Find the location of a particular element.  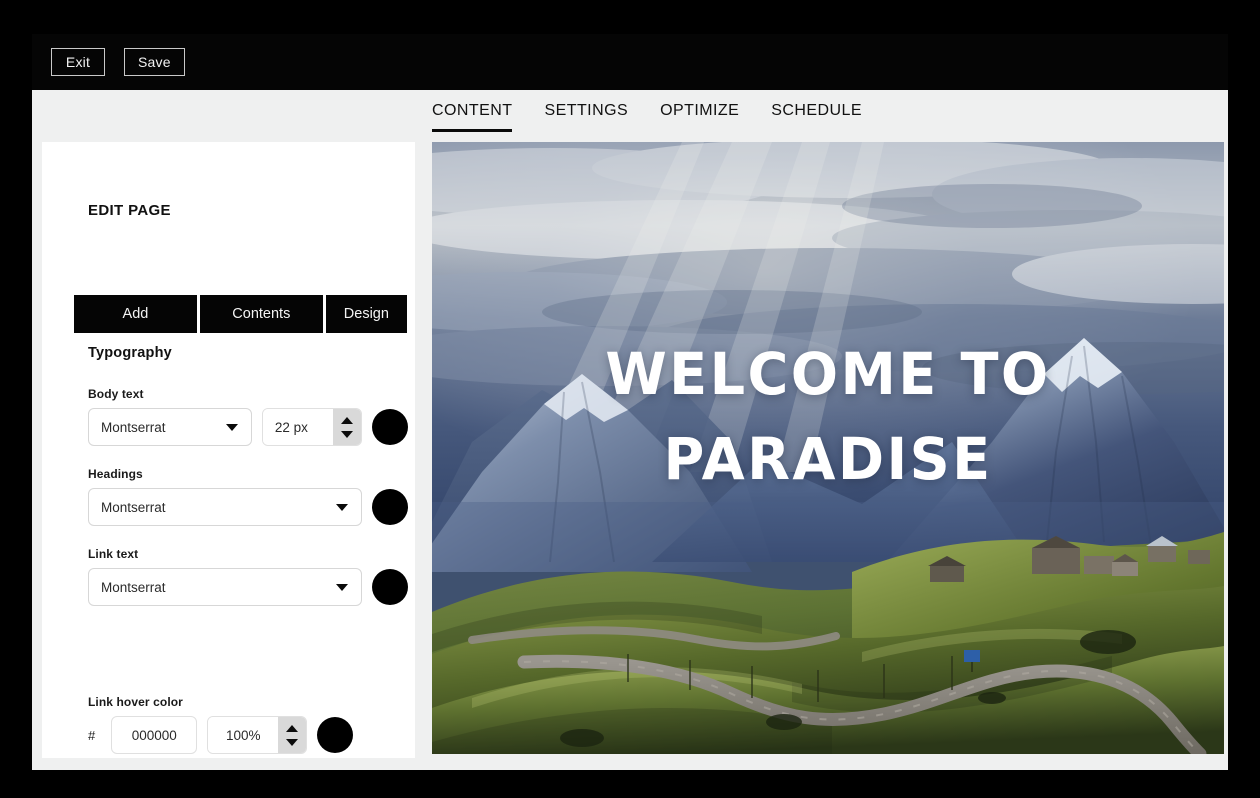

body-text-size-arrows is located at coordinates (347, 427).